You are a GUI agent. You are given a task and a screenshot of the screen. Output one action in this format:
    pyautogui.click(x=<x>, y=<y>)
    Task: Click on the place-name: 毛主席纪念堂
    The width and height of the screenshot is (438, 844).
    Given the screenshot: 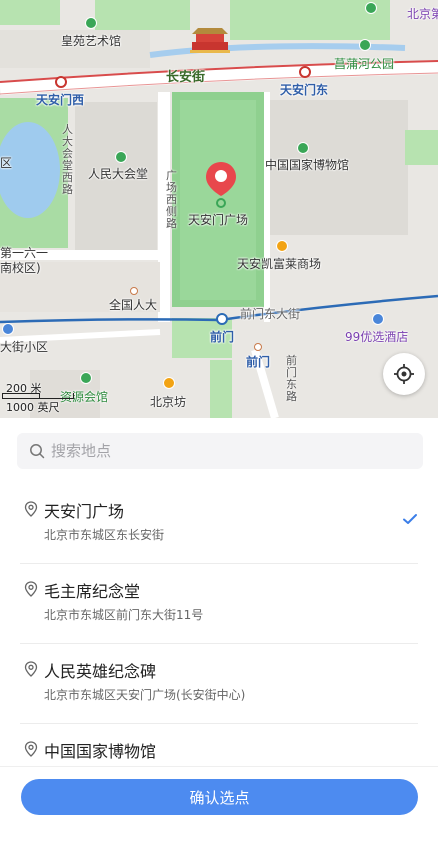 What is the action you would take?
    pyautogui.click(x=92, y=591)
    